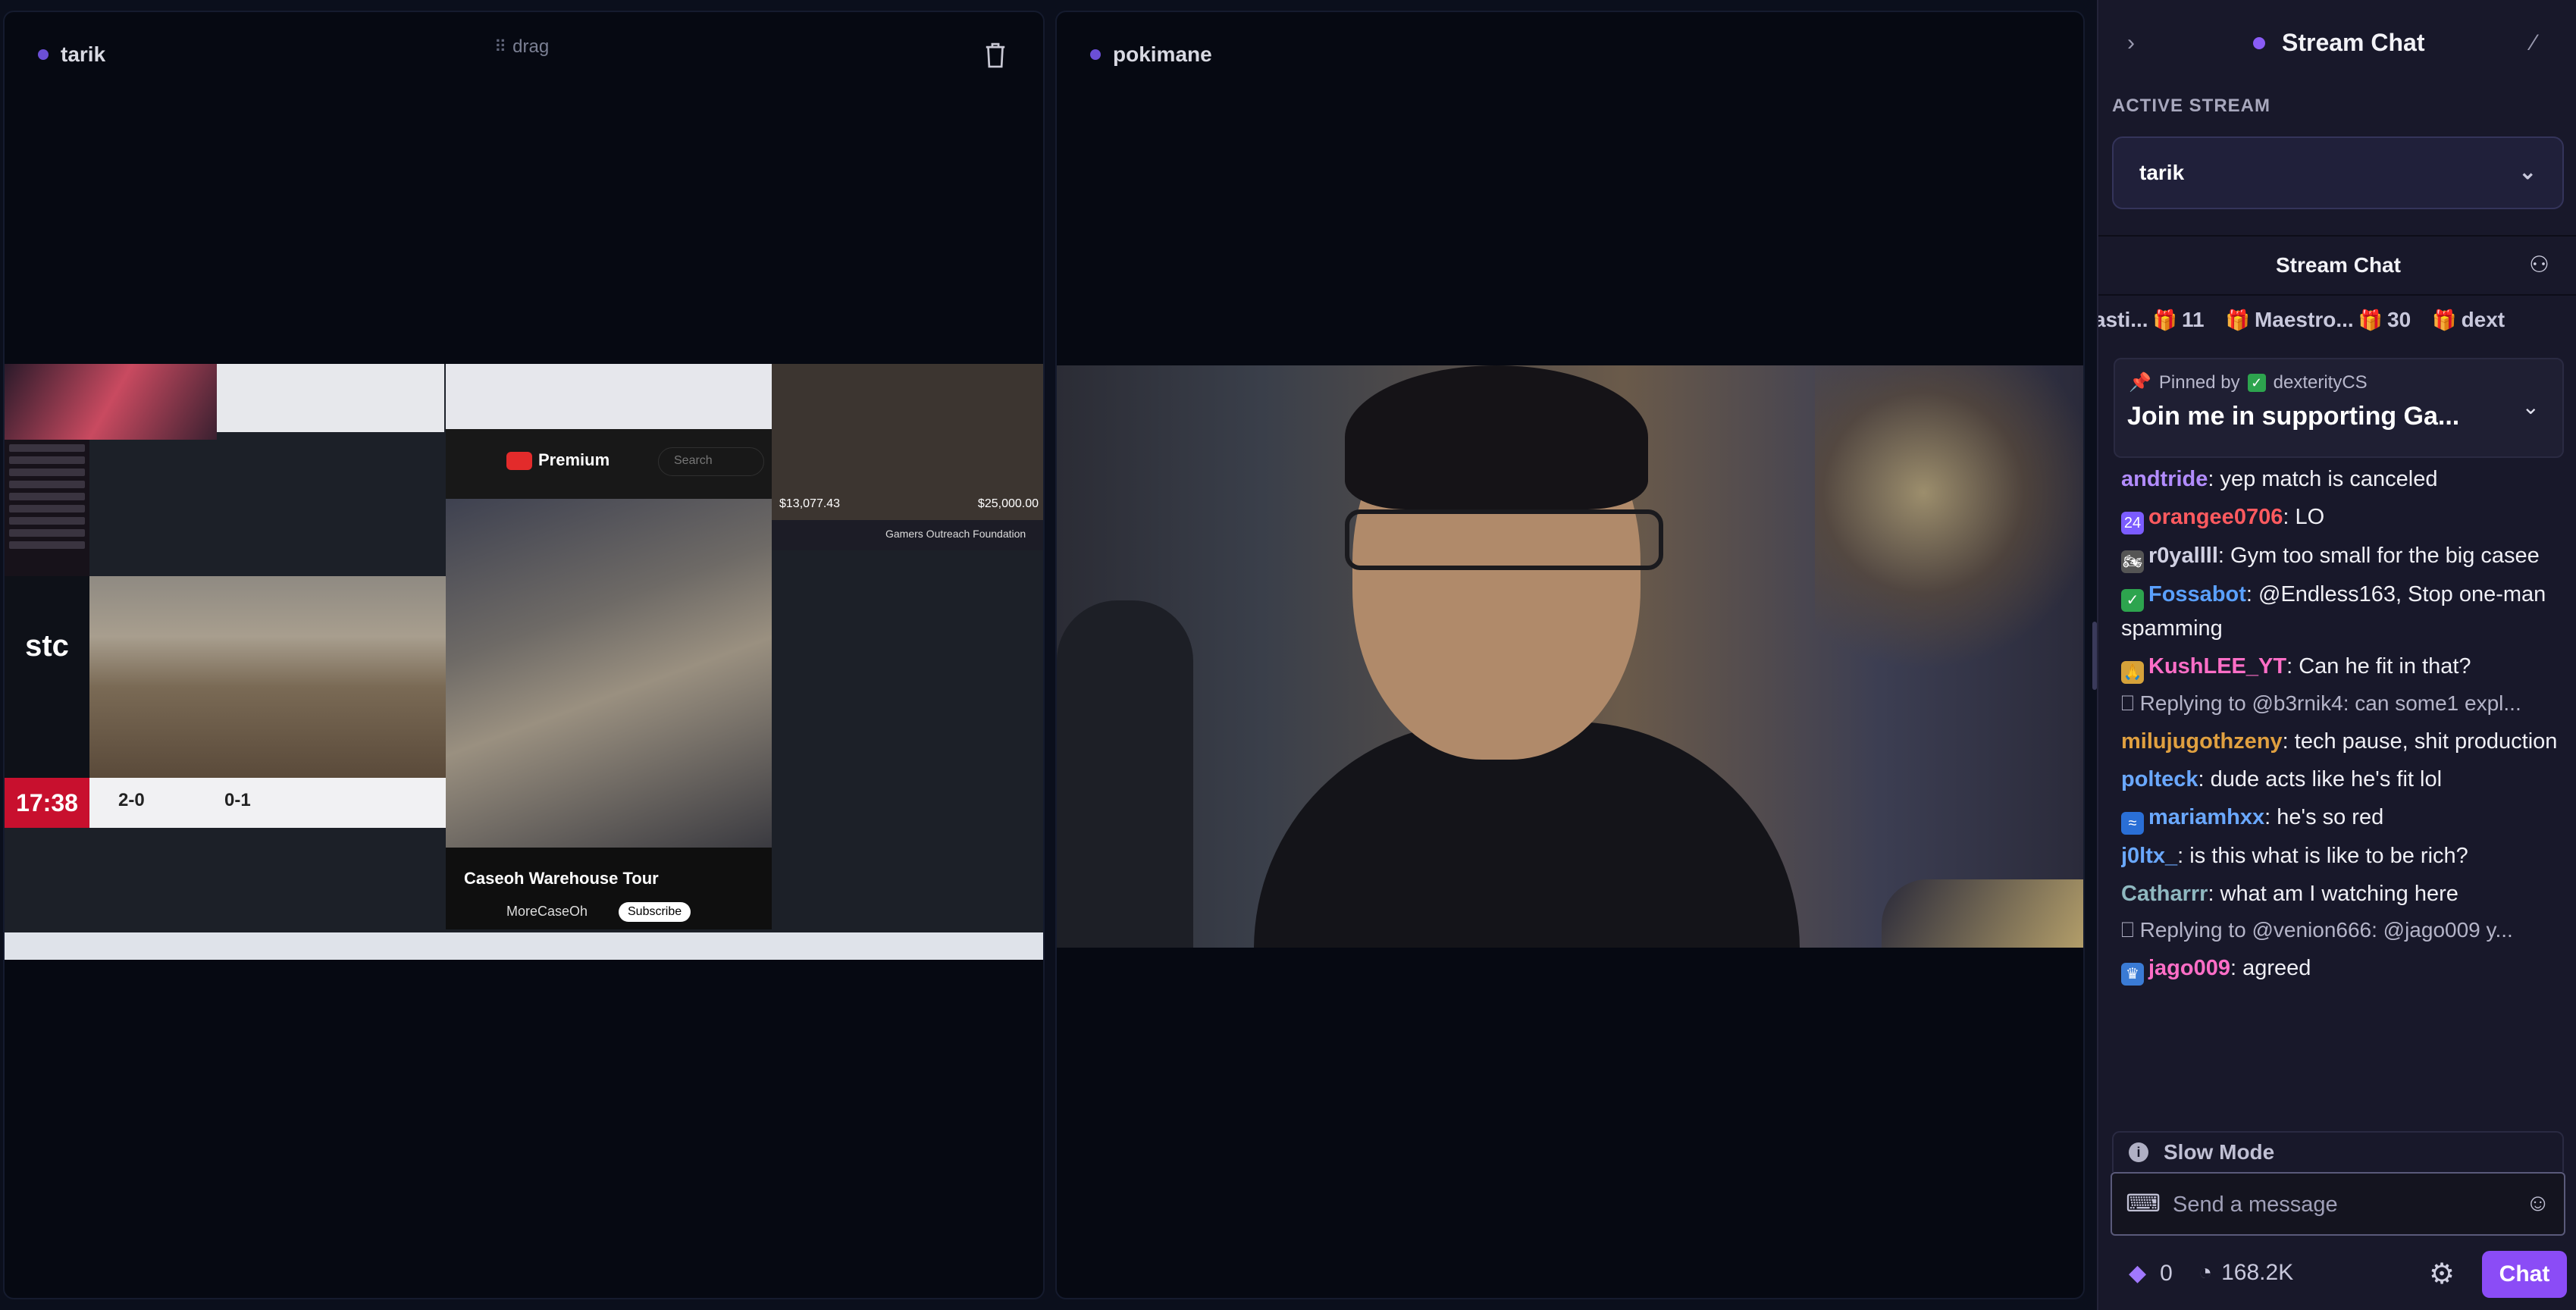 The height and width of the screenshot is (1310, 2576). Describe the element at coordinates (2189, 968) in the screenshot. I see `chat-username: jago009` at that location.